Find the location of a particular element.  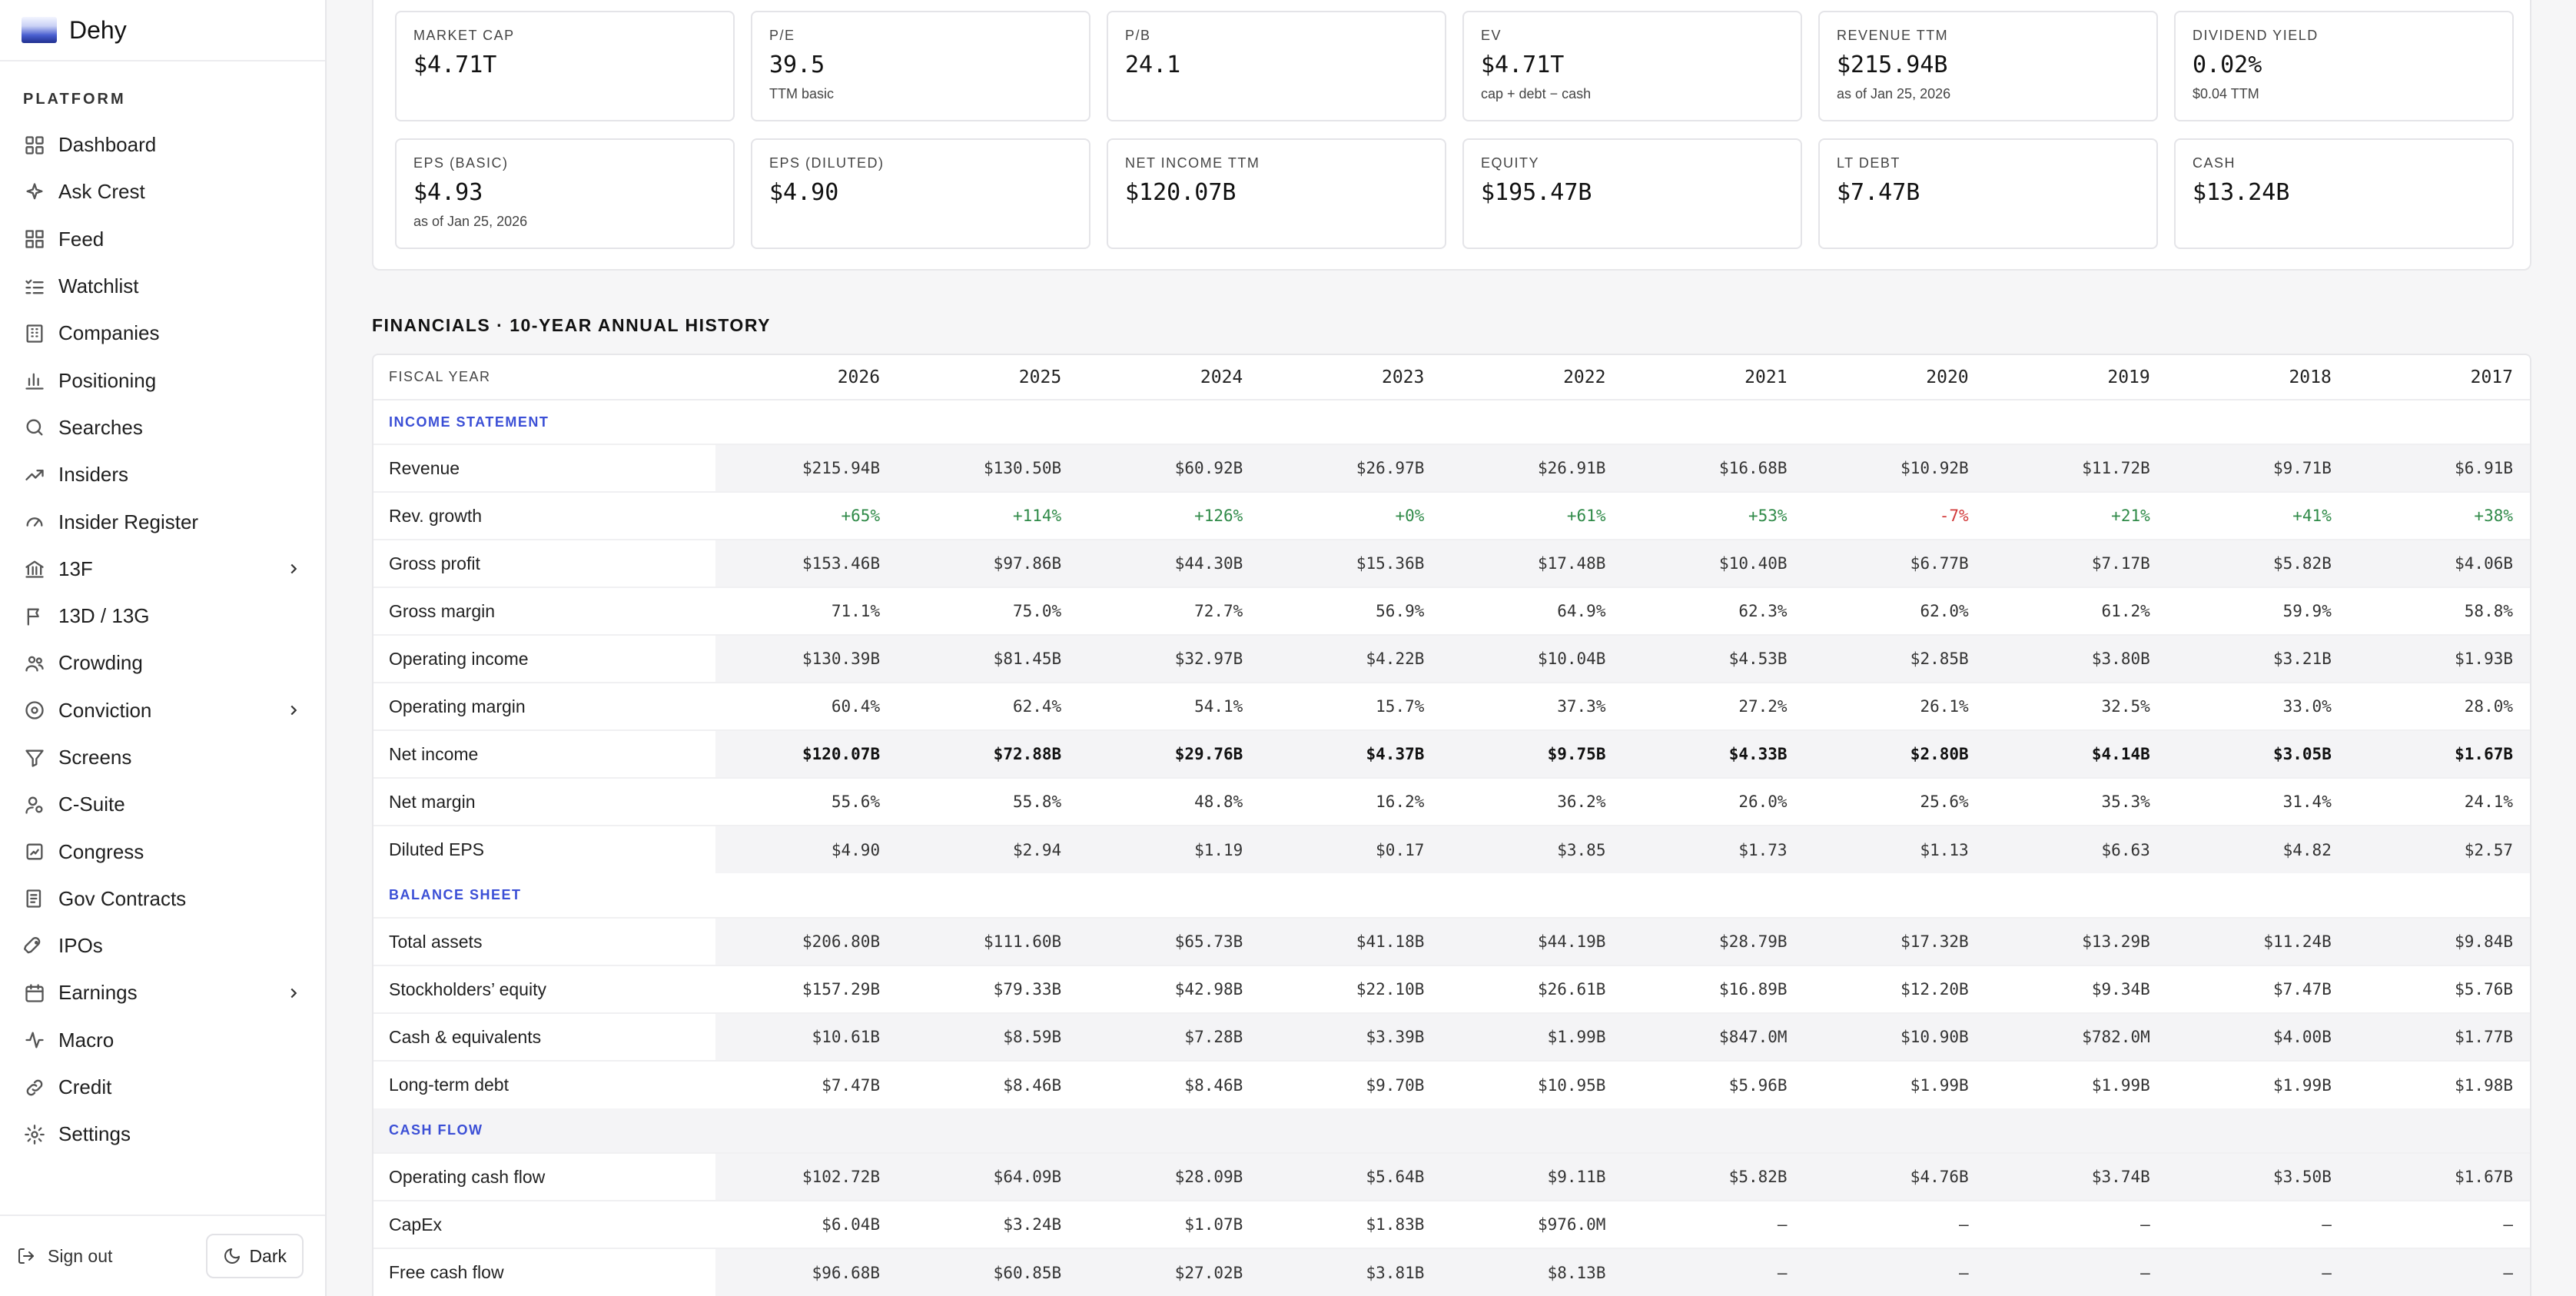

table-cell: $97.86B is located at coordinates (988, 563).